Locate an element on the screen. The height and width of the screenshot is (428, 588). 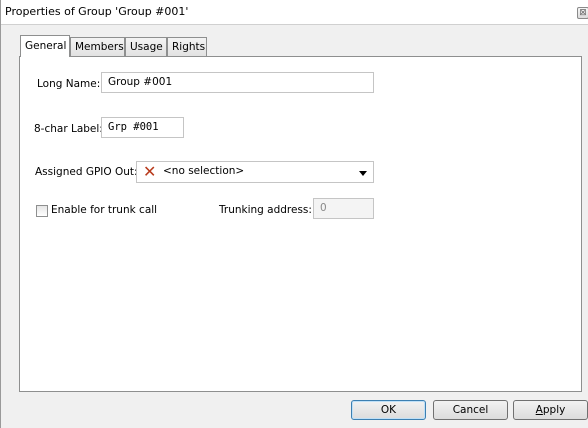
trunk-call-checkbox is located at coordinates (42, 211).